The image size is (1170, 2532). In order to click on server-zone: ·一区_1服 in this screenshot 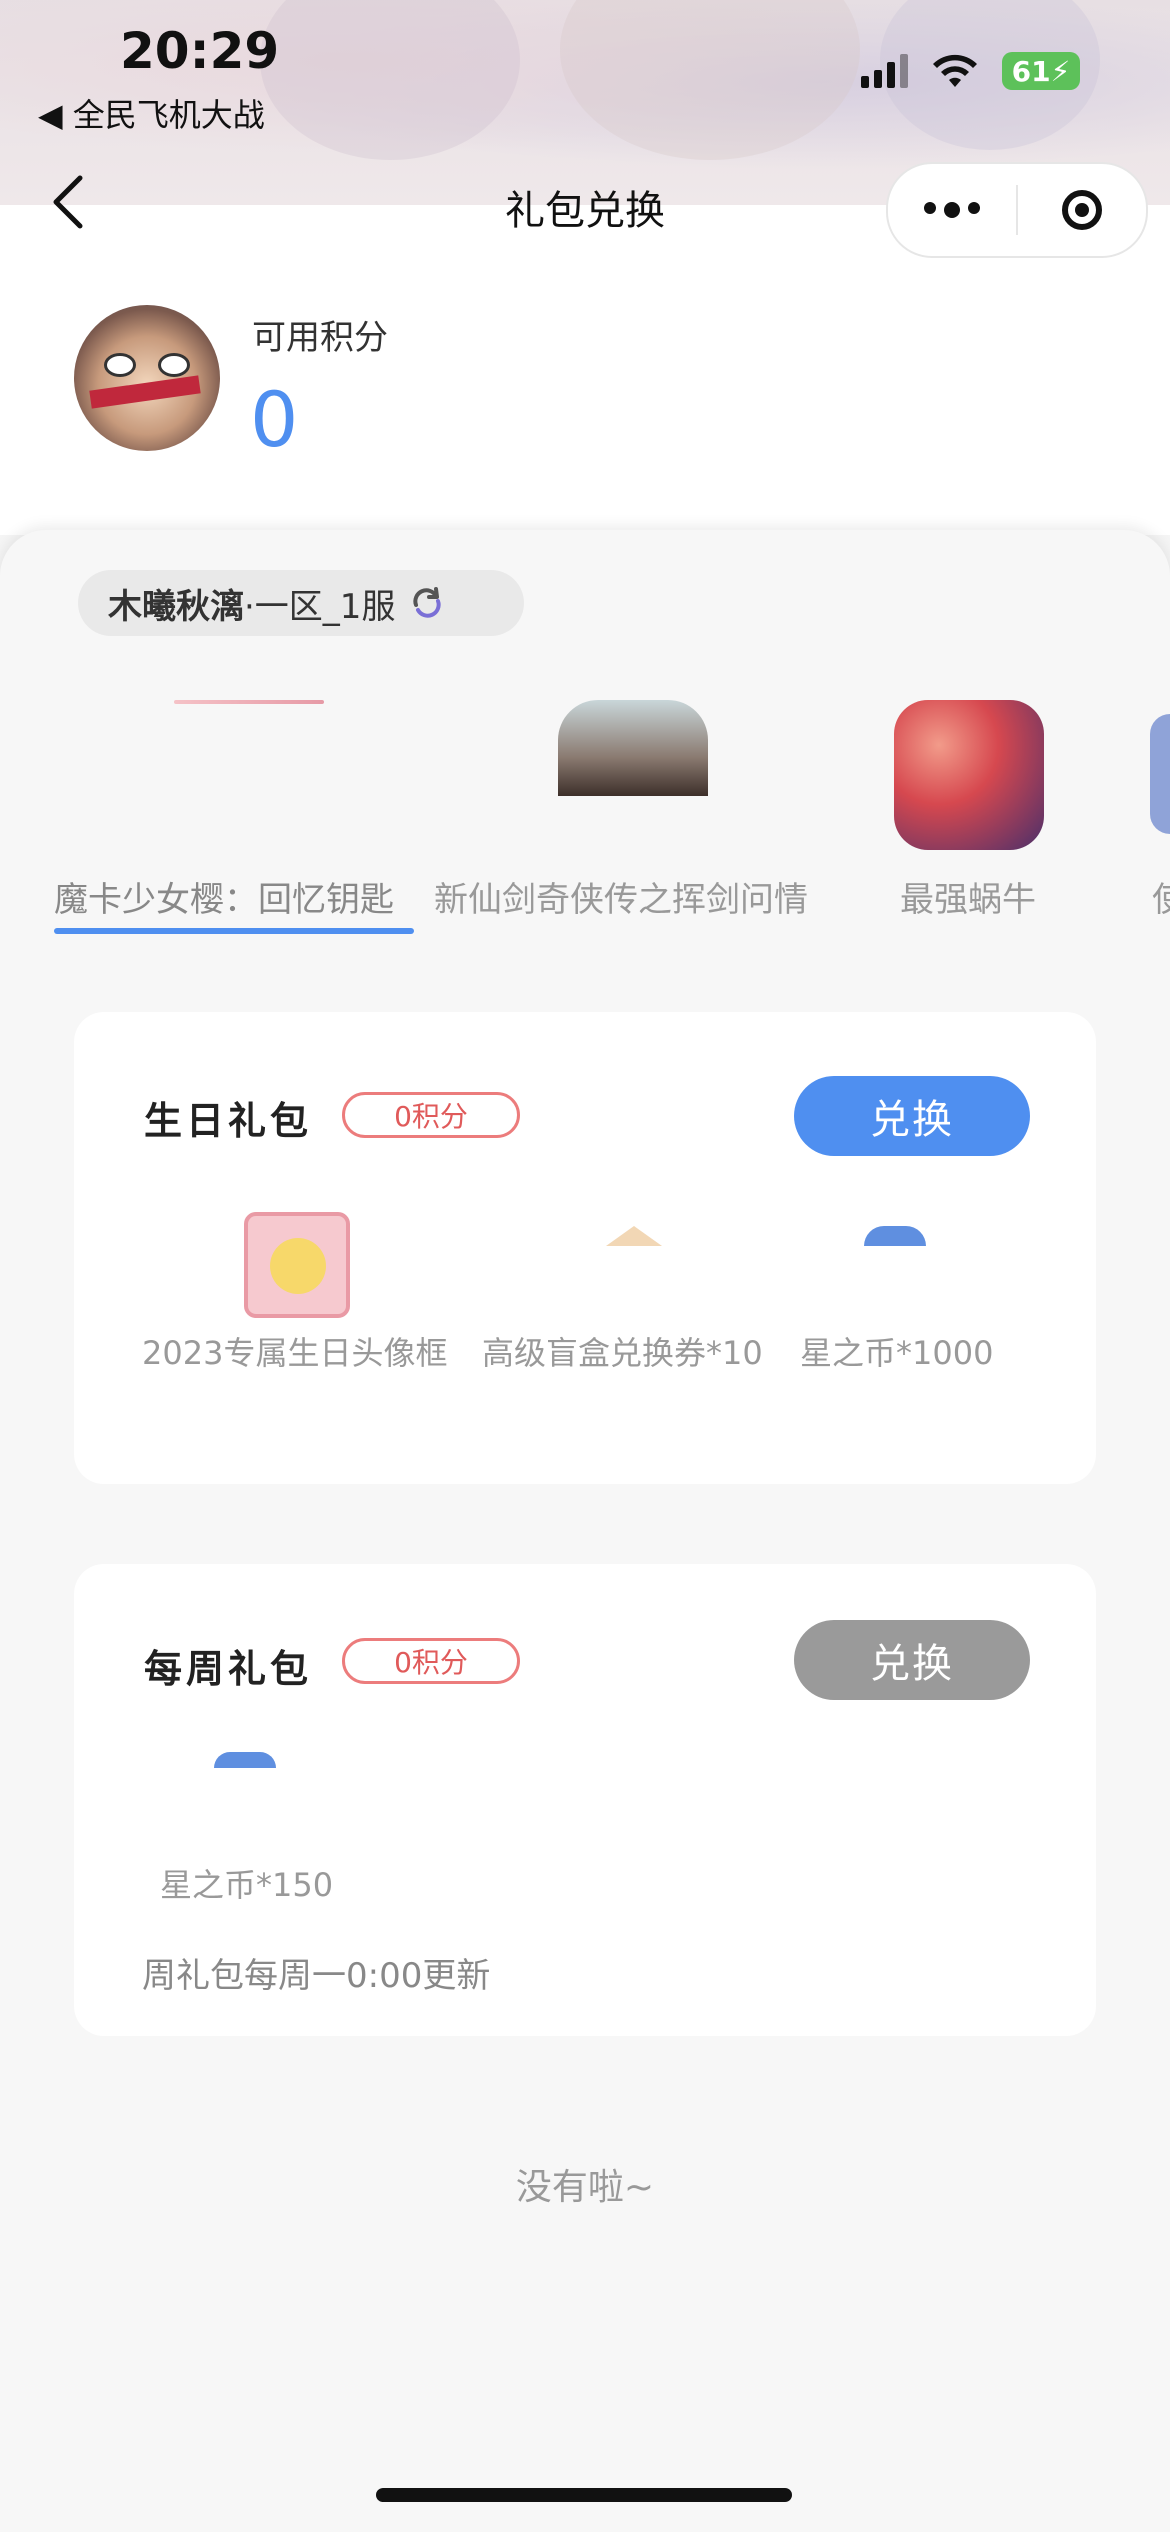, I will do `click(320, 606)`.